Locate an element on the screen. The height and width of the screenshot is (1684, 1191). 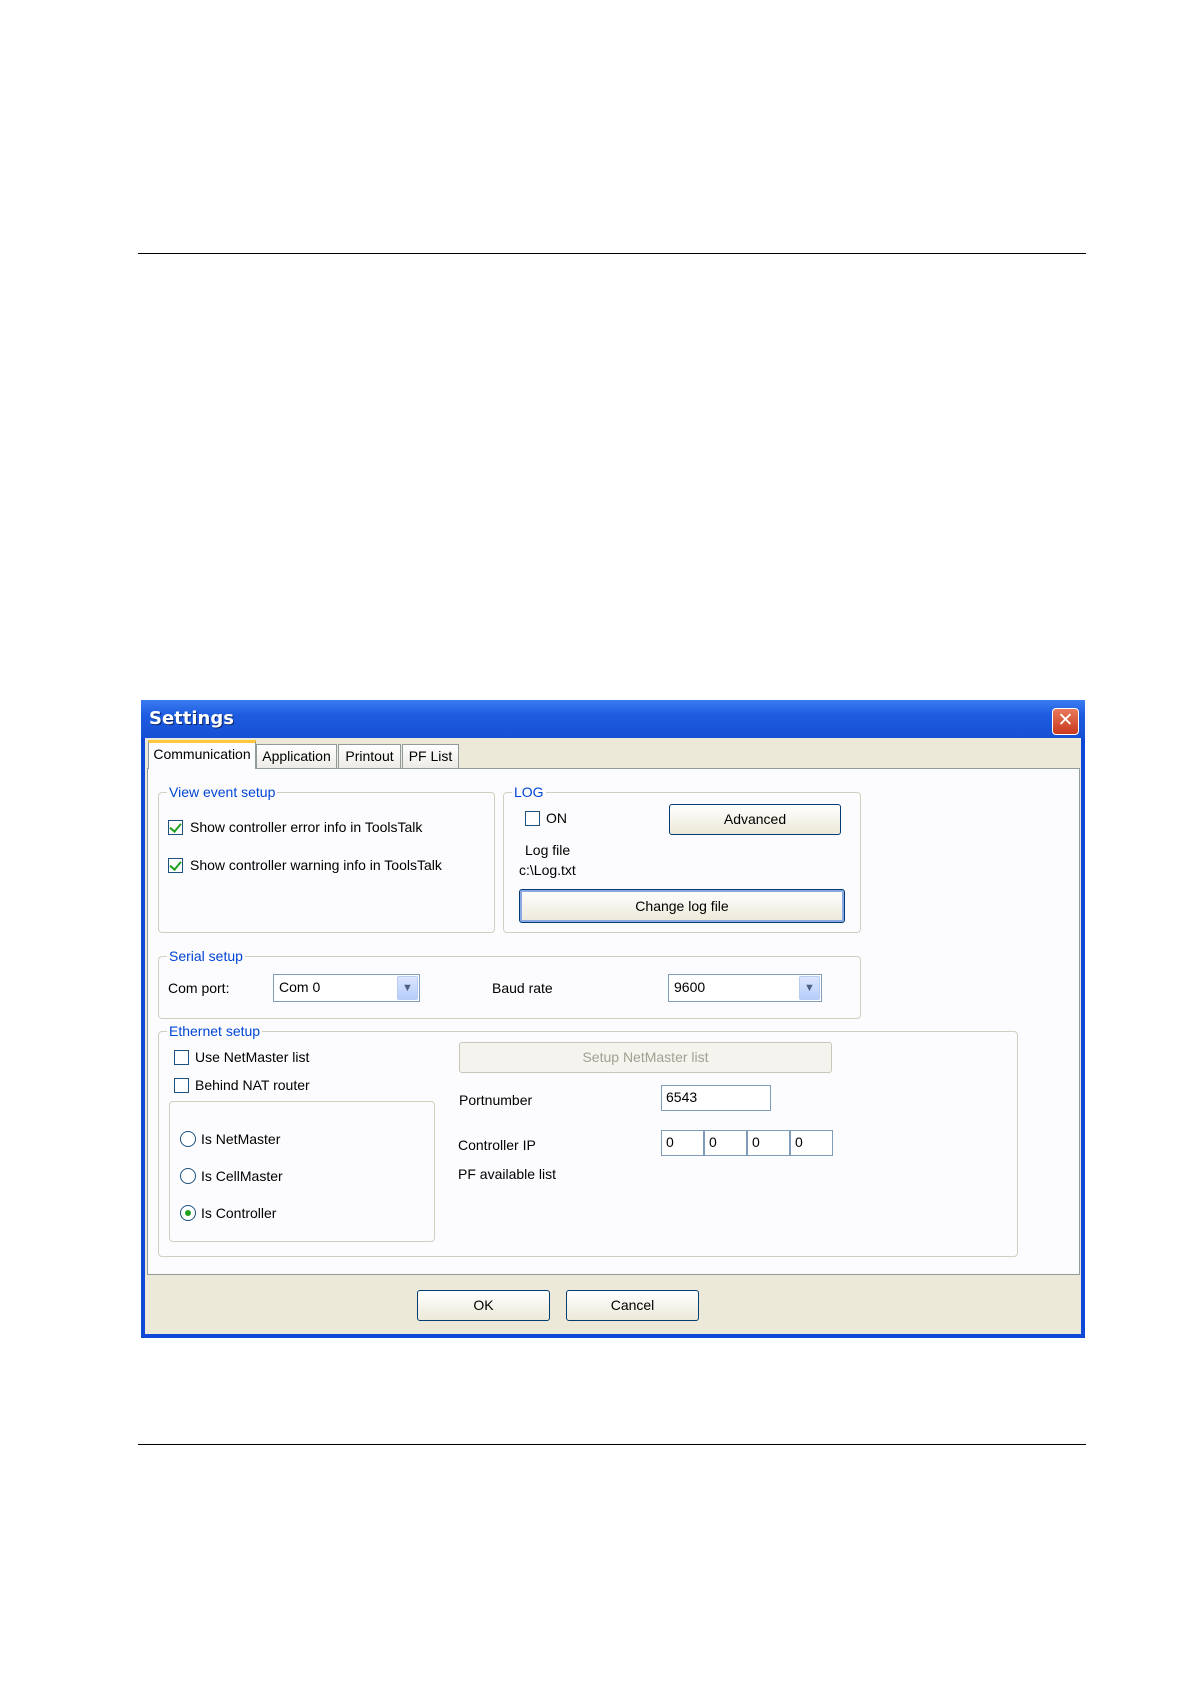
behind-nat-router-checkbox is located at coordinates (181, 1085).